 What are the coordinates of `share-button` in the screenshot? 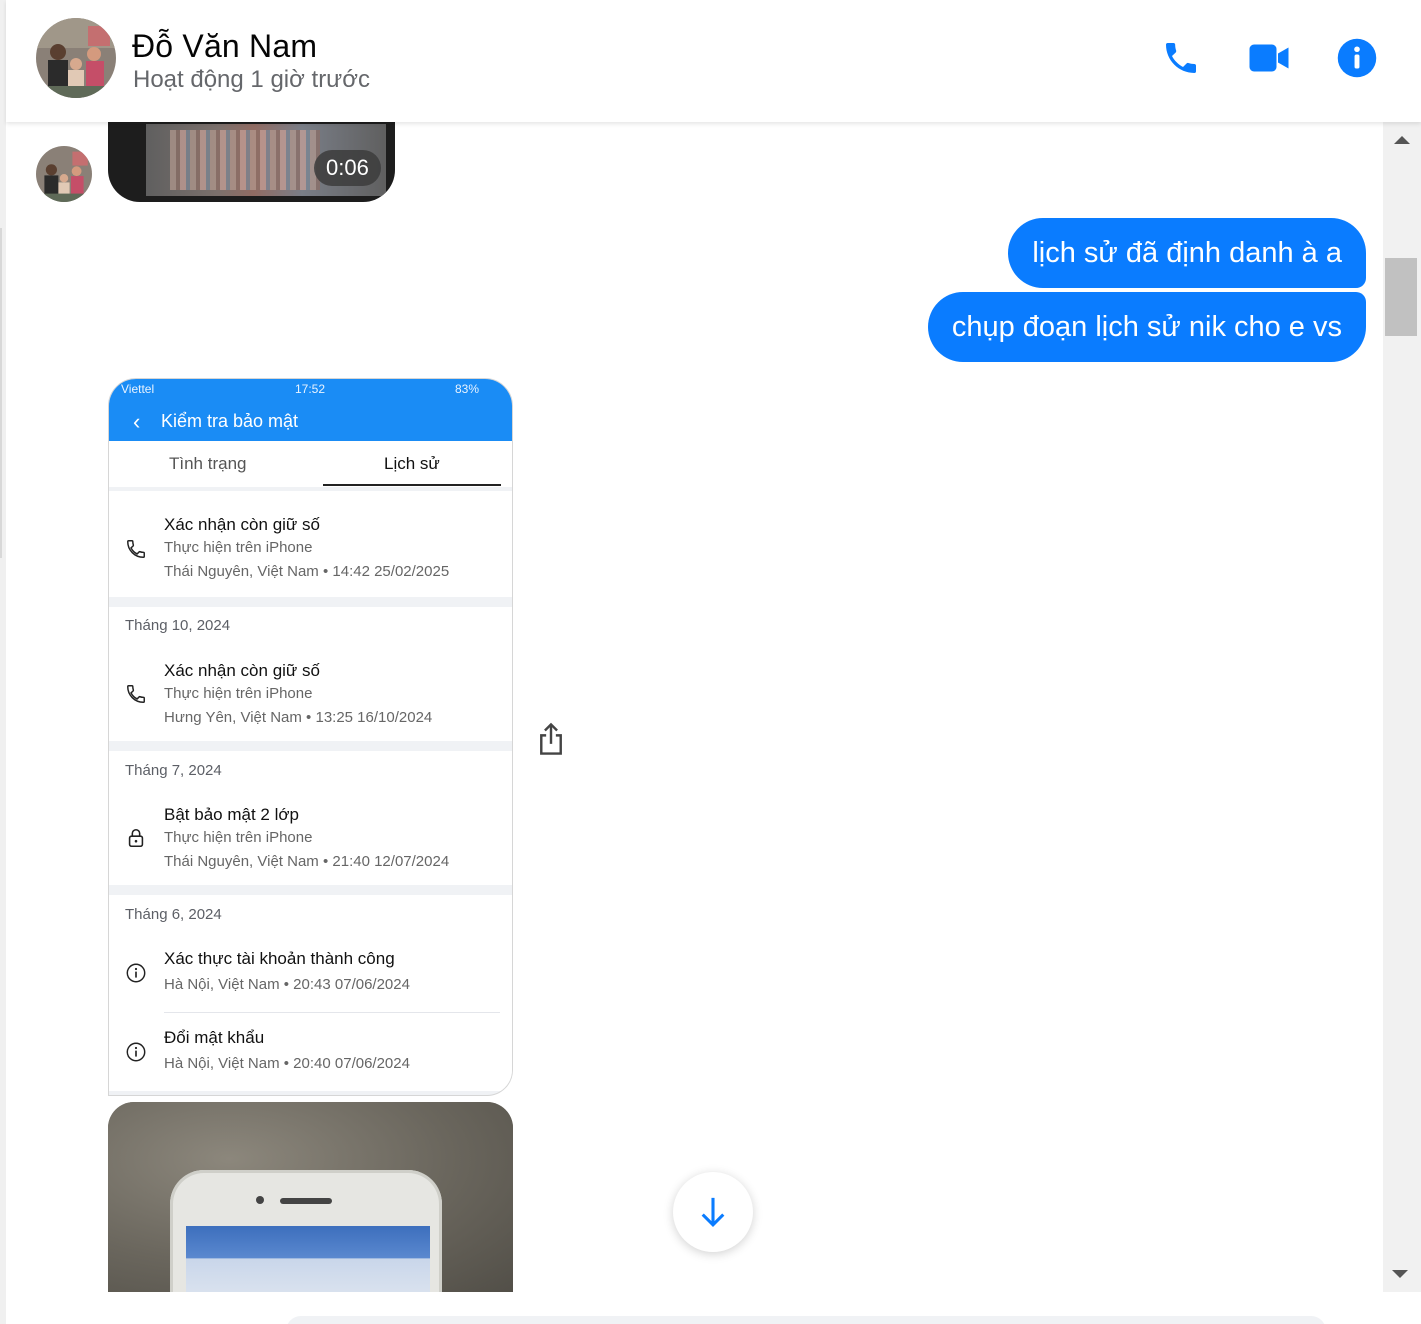 It's located at (551, 739).